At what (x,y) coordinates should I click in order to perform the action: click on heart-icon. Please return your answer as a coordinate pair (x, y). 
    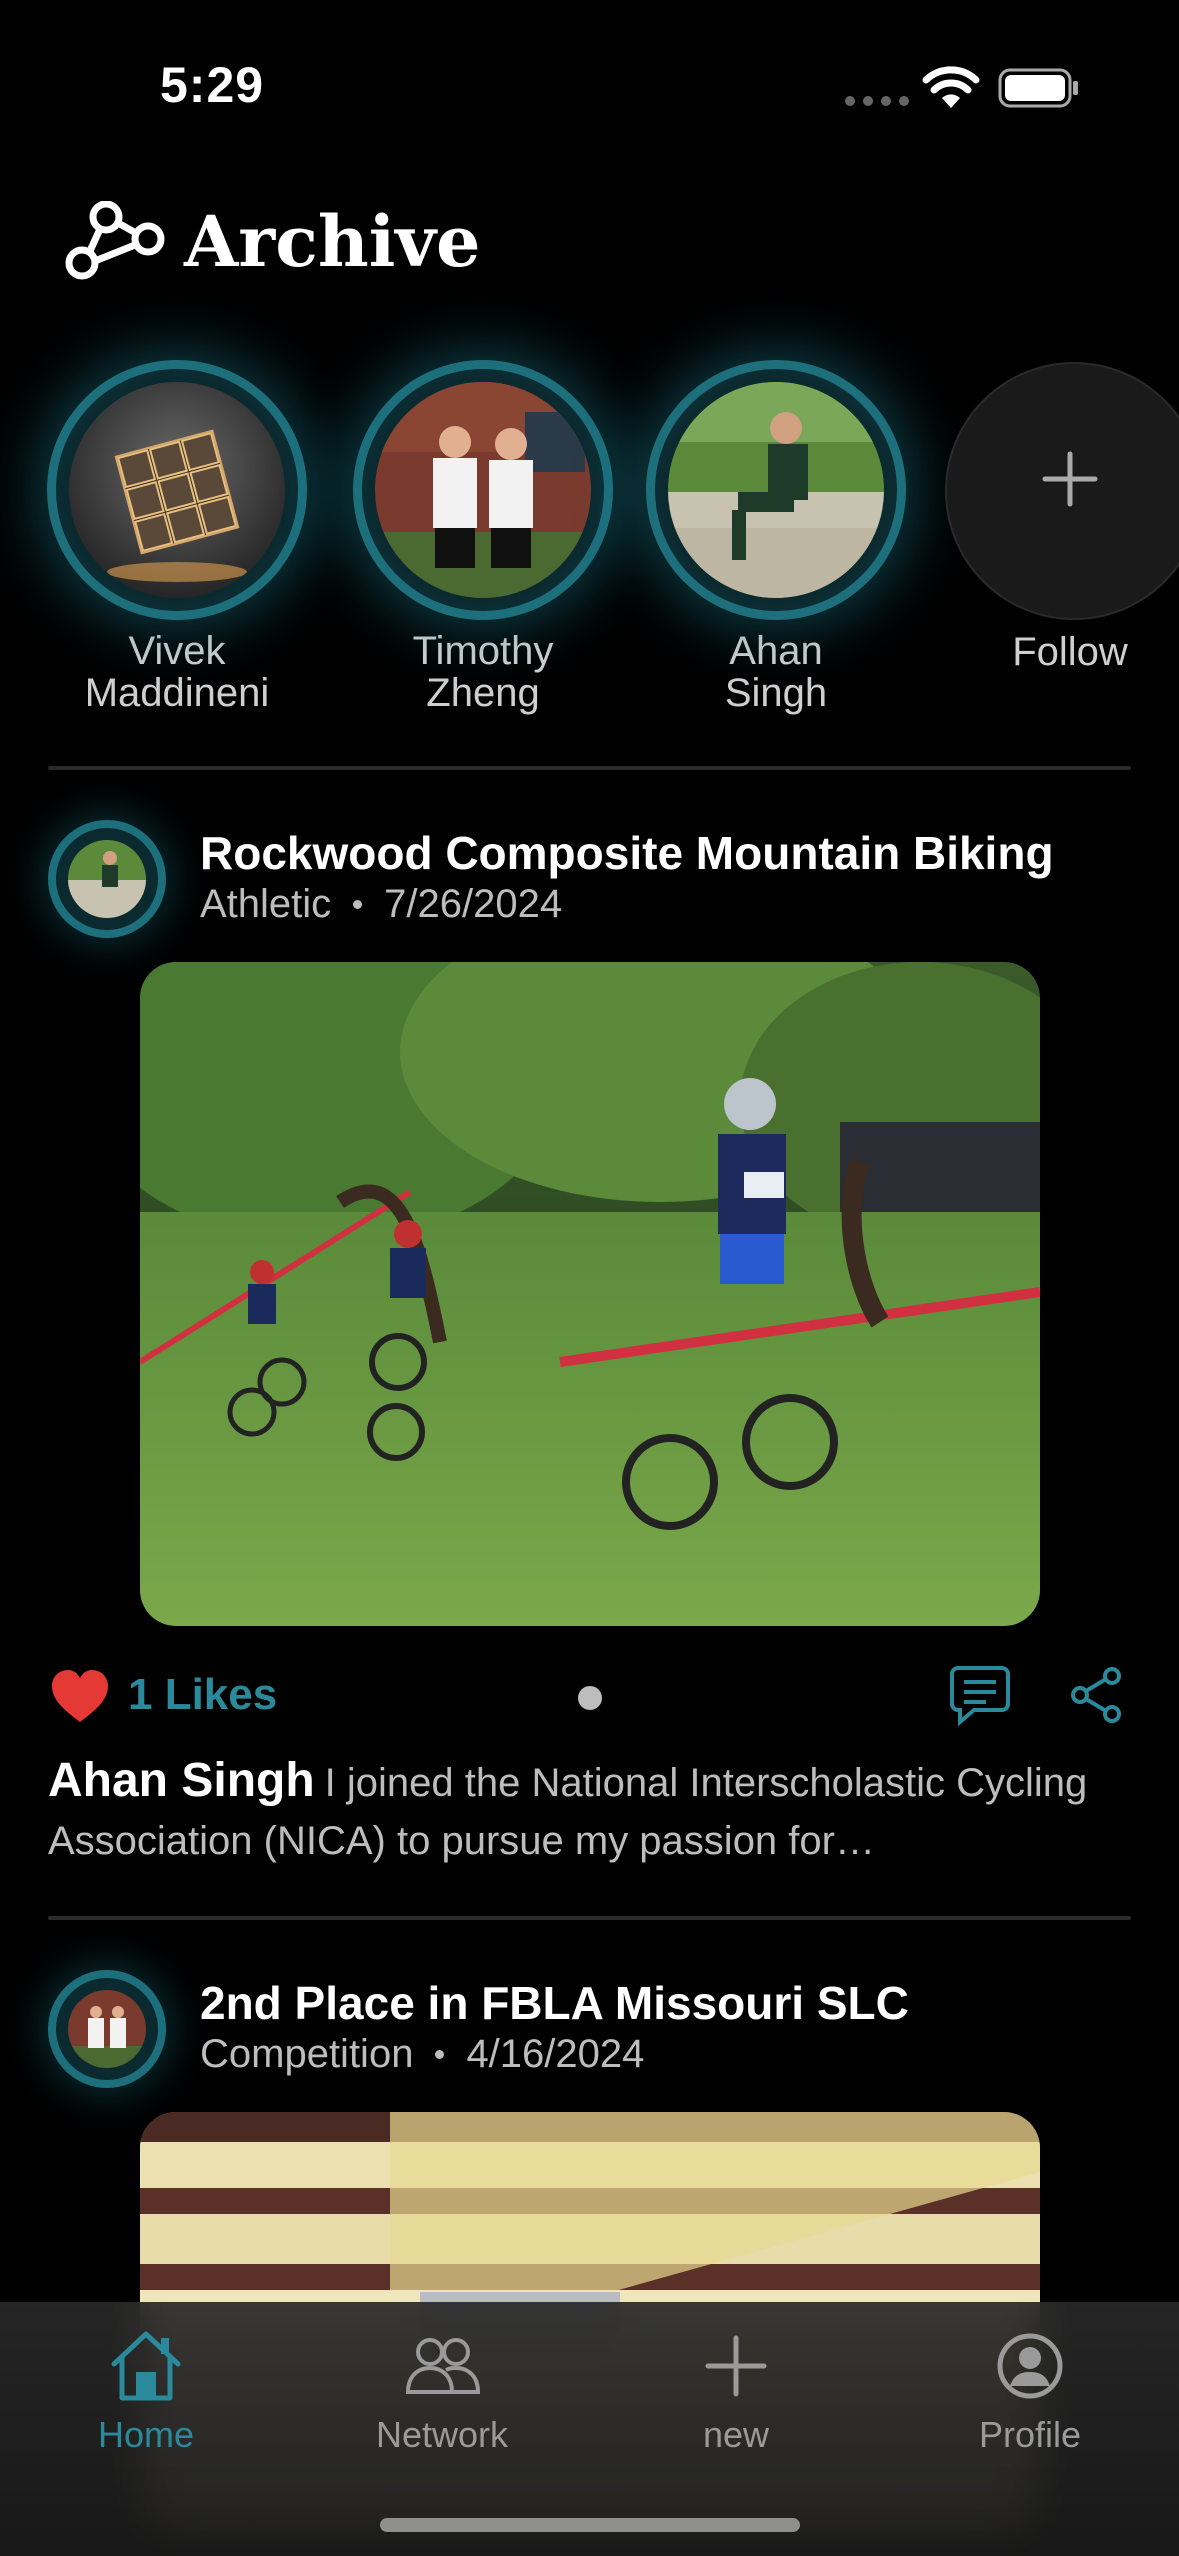
    Looking at the image, I should click on (80, 1696).